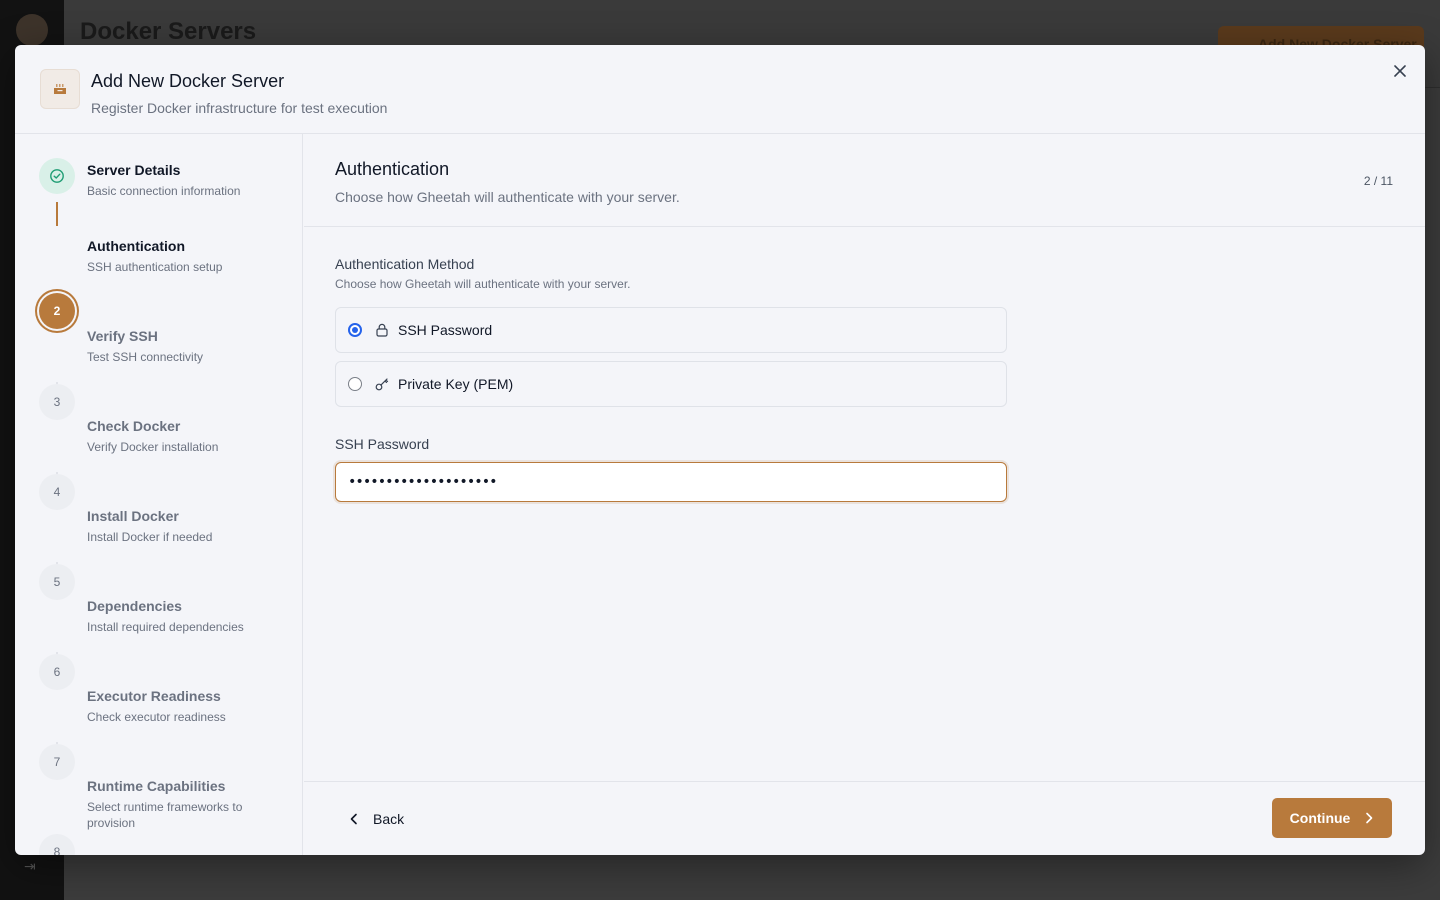  Describe the element at coordinates (1369, 818) in the screenshot. I see `chevron-right-icon` at that location.